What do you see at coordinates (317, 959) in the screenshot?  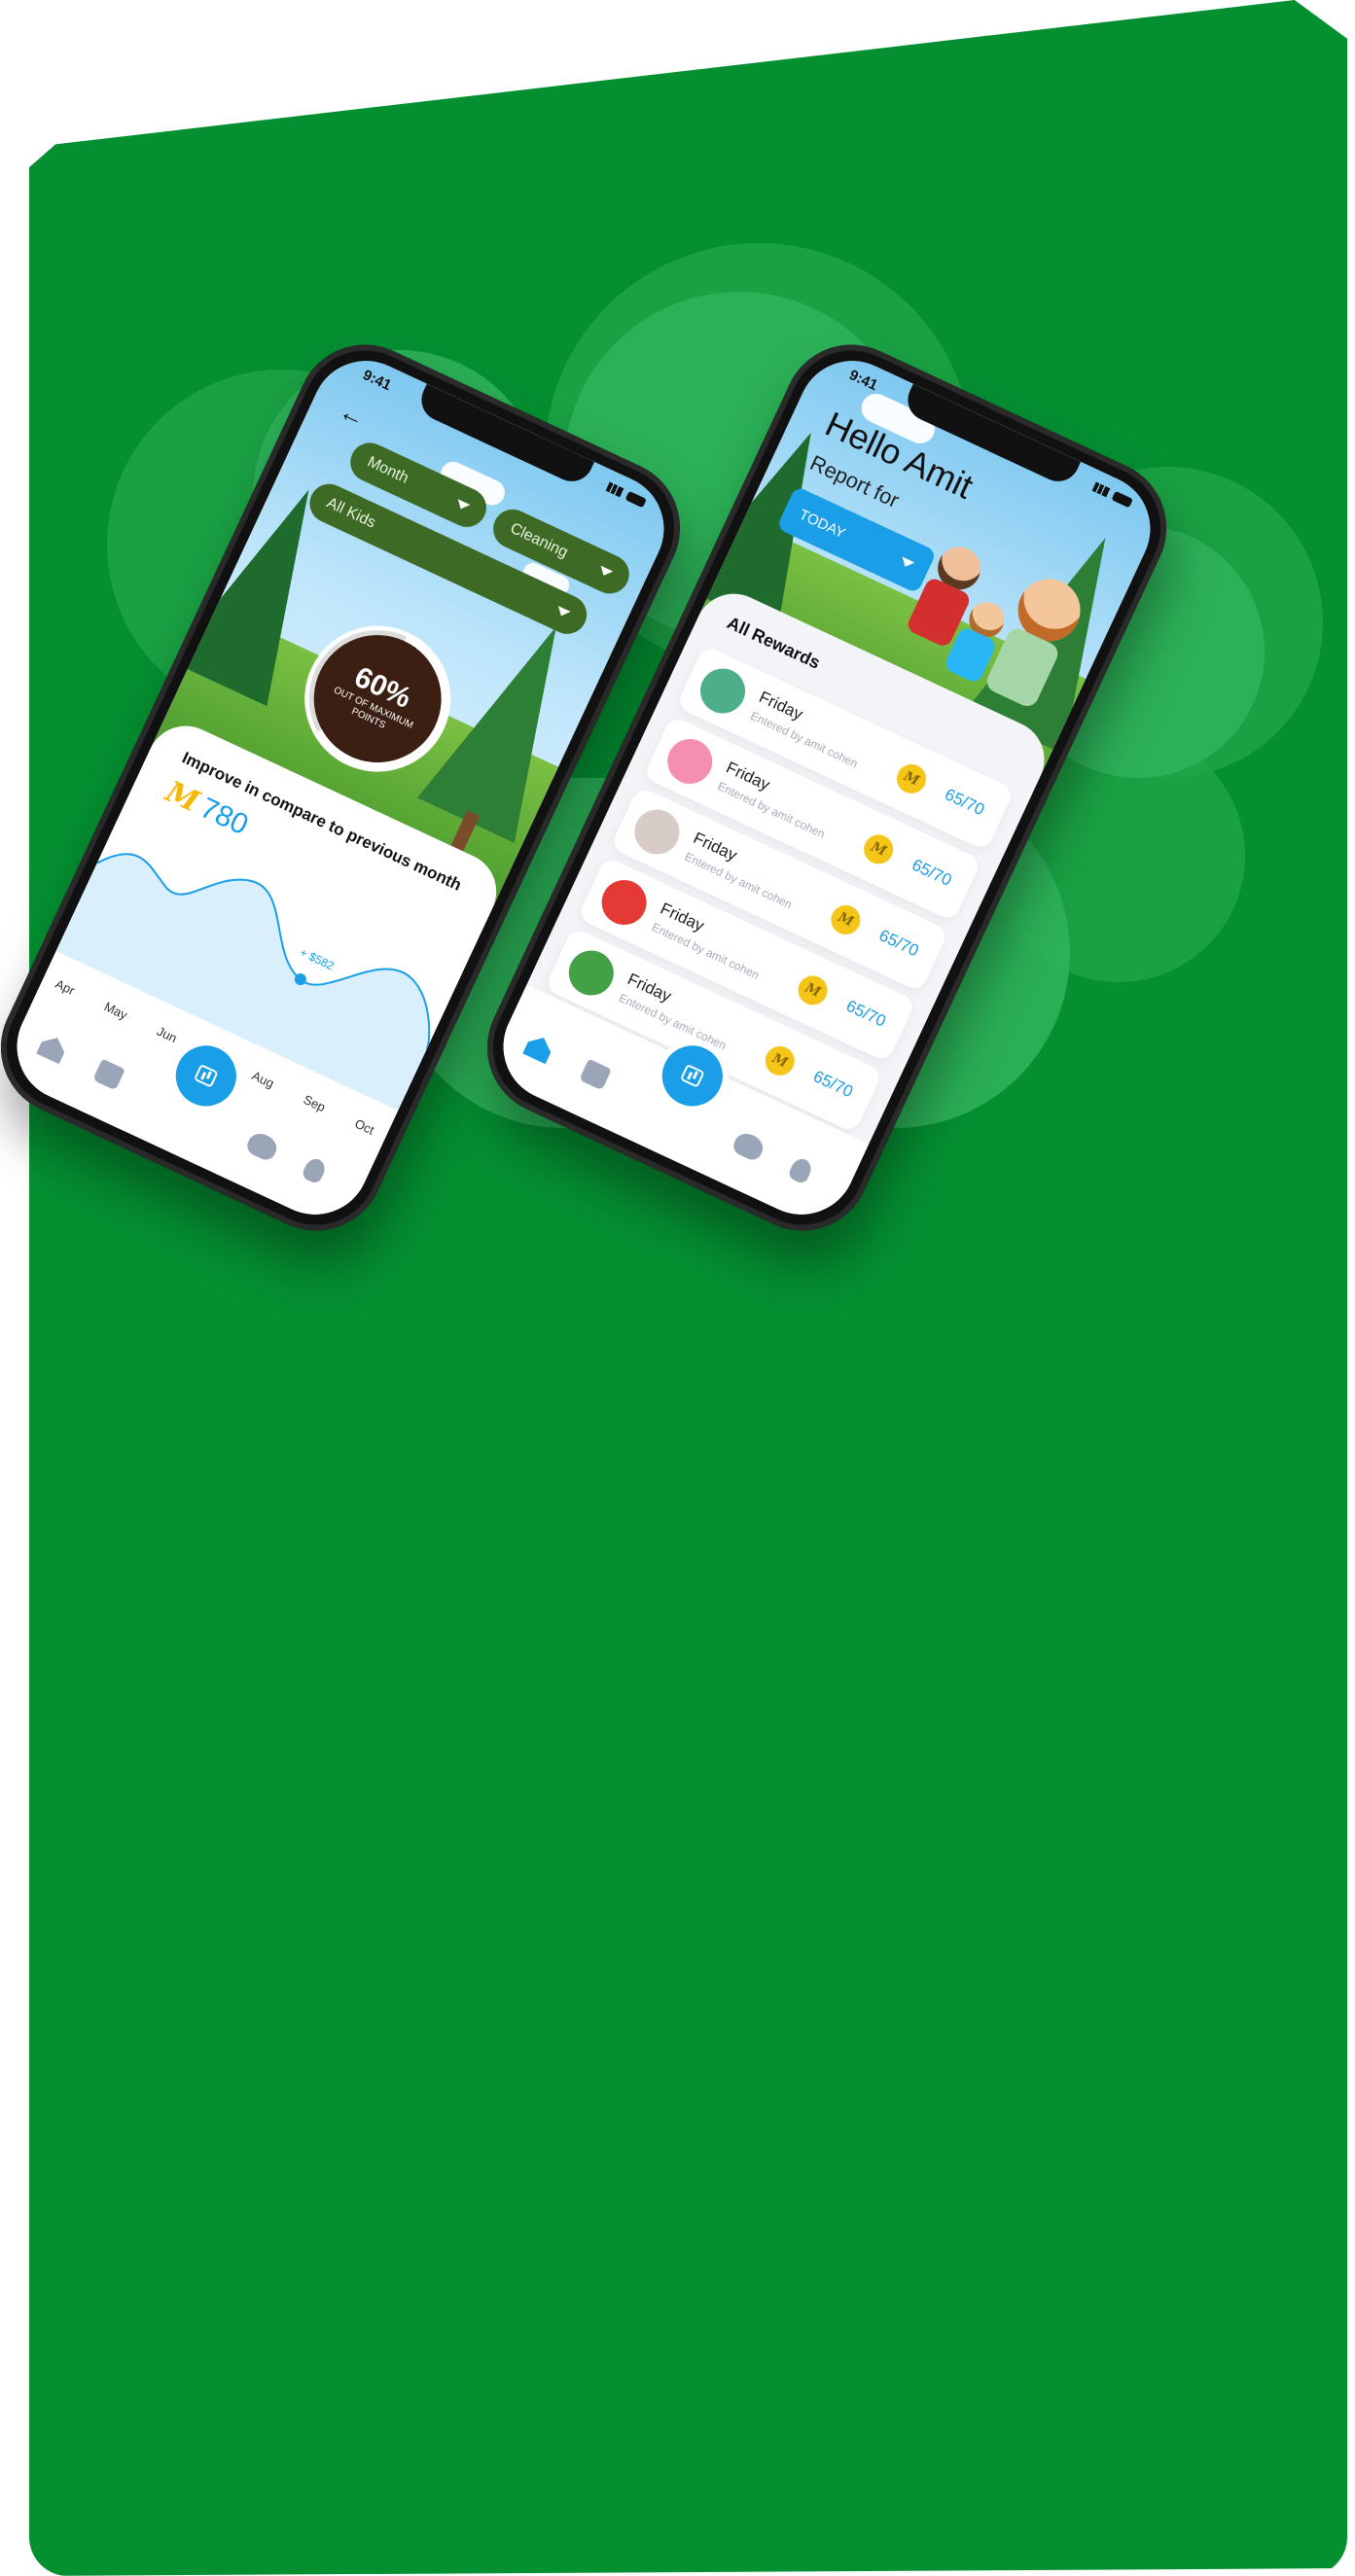 I see `chart-tooltip: + $582` at bounding box center [317, 959].